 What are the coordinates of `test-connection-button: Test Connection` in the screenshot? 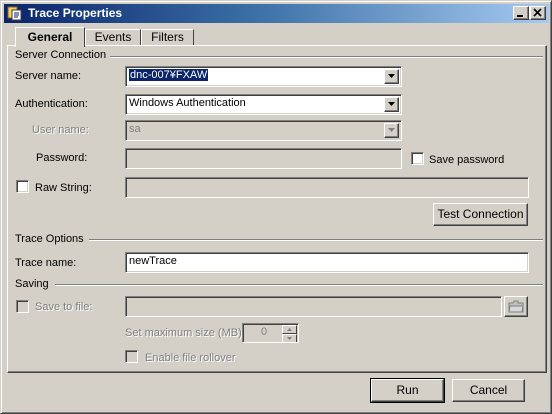 It's located at (480, 214).